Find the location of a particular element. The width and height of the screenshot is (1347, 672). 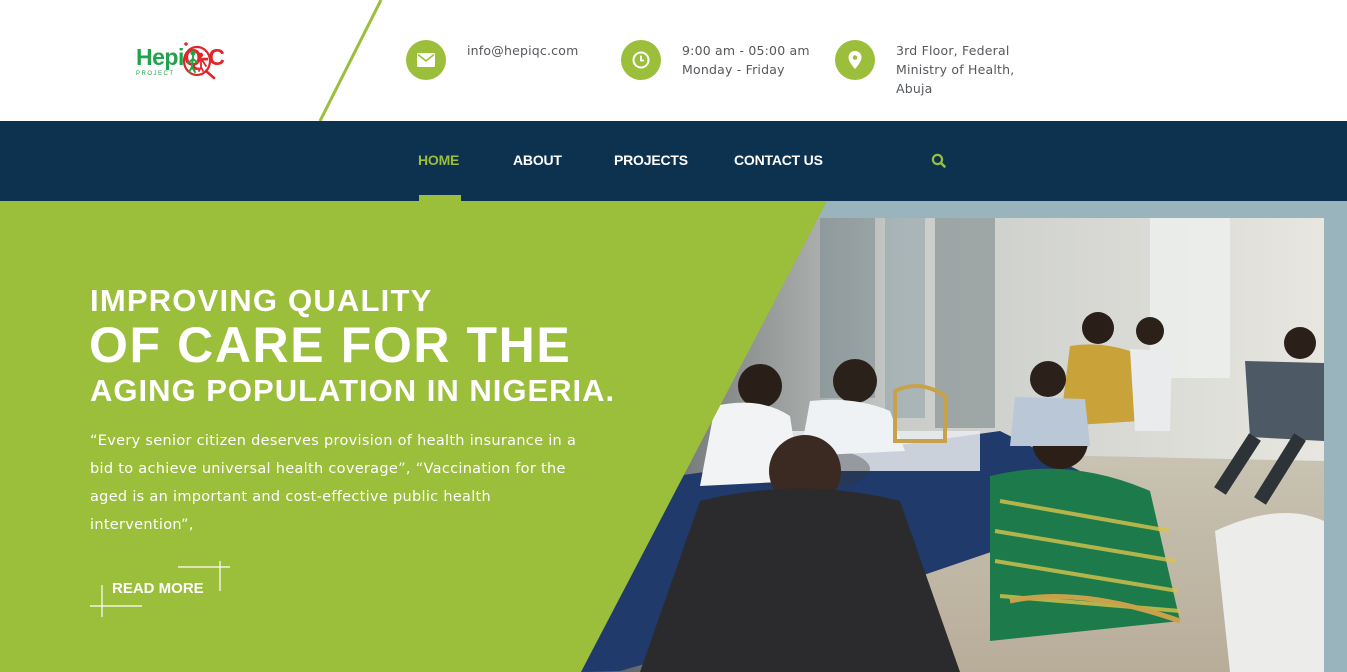

nav-home: HOME is located at coordinates (438, 160).